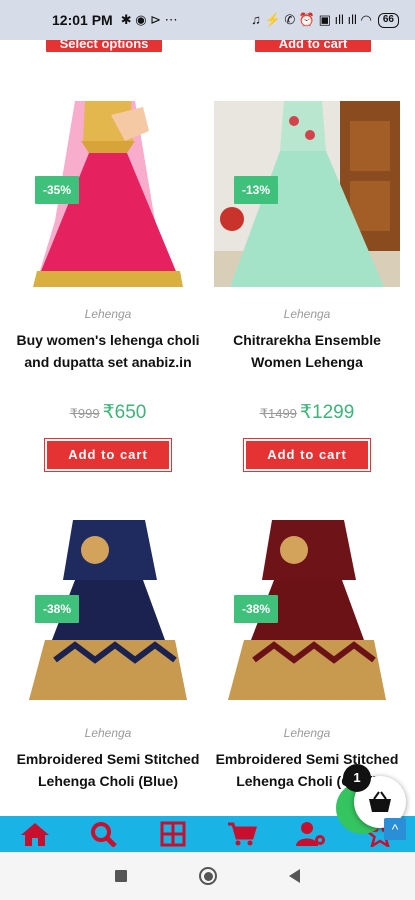 Image resolution: width=415 pixels, height=900 pixels. Describe the element at coordinates (108, 613) in the screenshot. I see `product-image-blue-lehenga: -38%` at that location.